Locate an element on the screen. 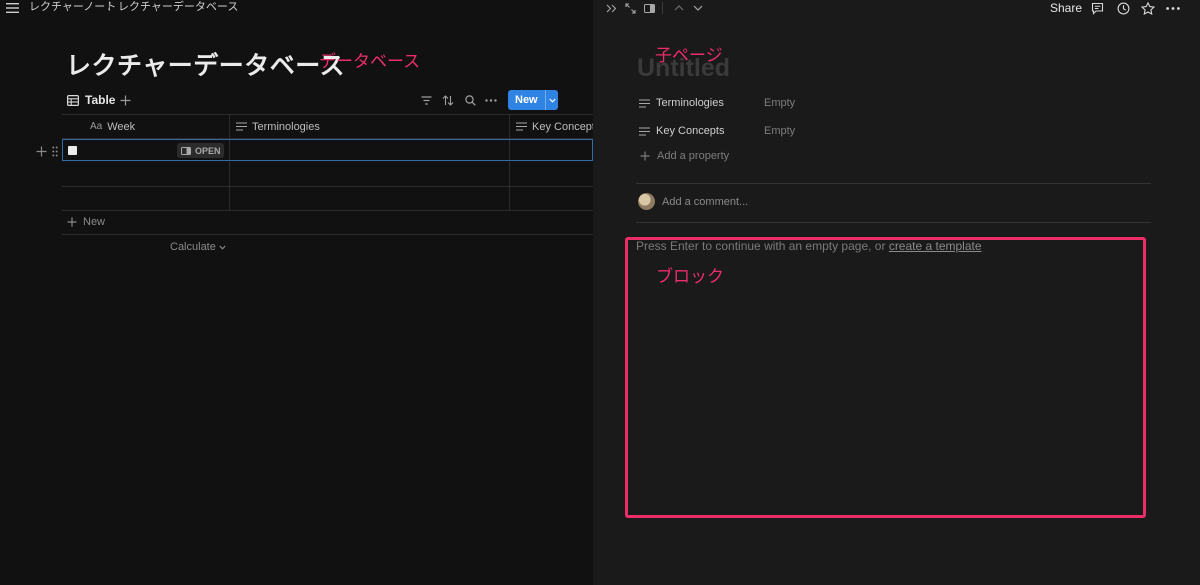 The width and height of the screenshot is (1200, 585). title-property-icon: Aa is located at coordinates (96, 126).